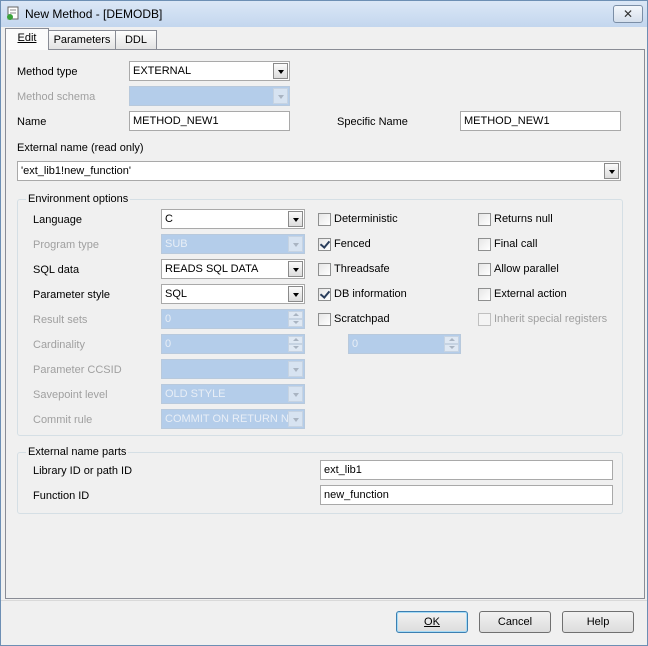 Image resolution: width=648 pixels, height=646 pixels. Describe the element at coordinates (356, 495) in the screenshot. I see `function-id-value: new_function` at that location.